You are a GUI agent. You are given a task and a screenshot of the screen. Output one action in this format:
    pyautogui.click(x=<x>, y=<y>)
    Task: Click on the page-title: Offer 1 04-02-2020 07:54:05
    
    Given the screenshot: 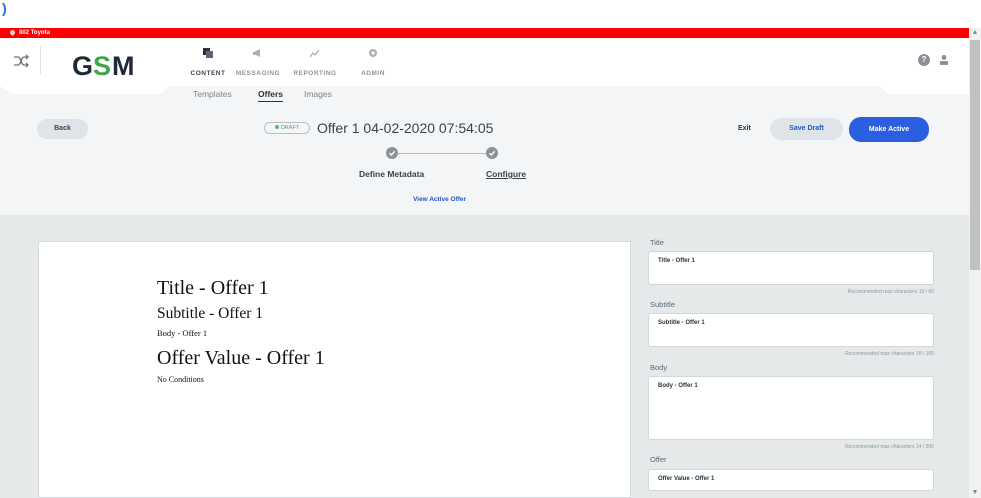 What is the action you would take?
    pyautogui.click(x=405, y=128)
    